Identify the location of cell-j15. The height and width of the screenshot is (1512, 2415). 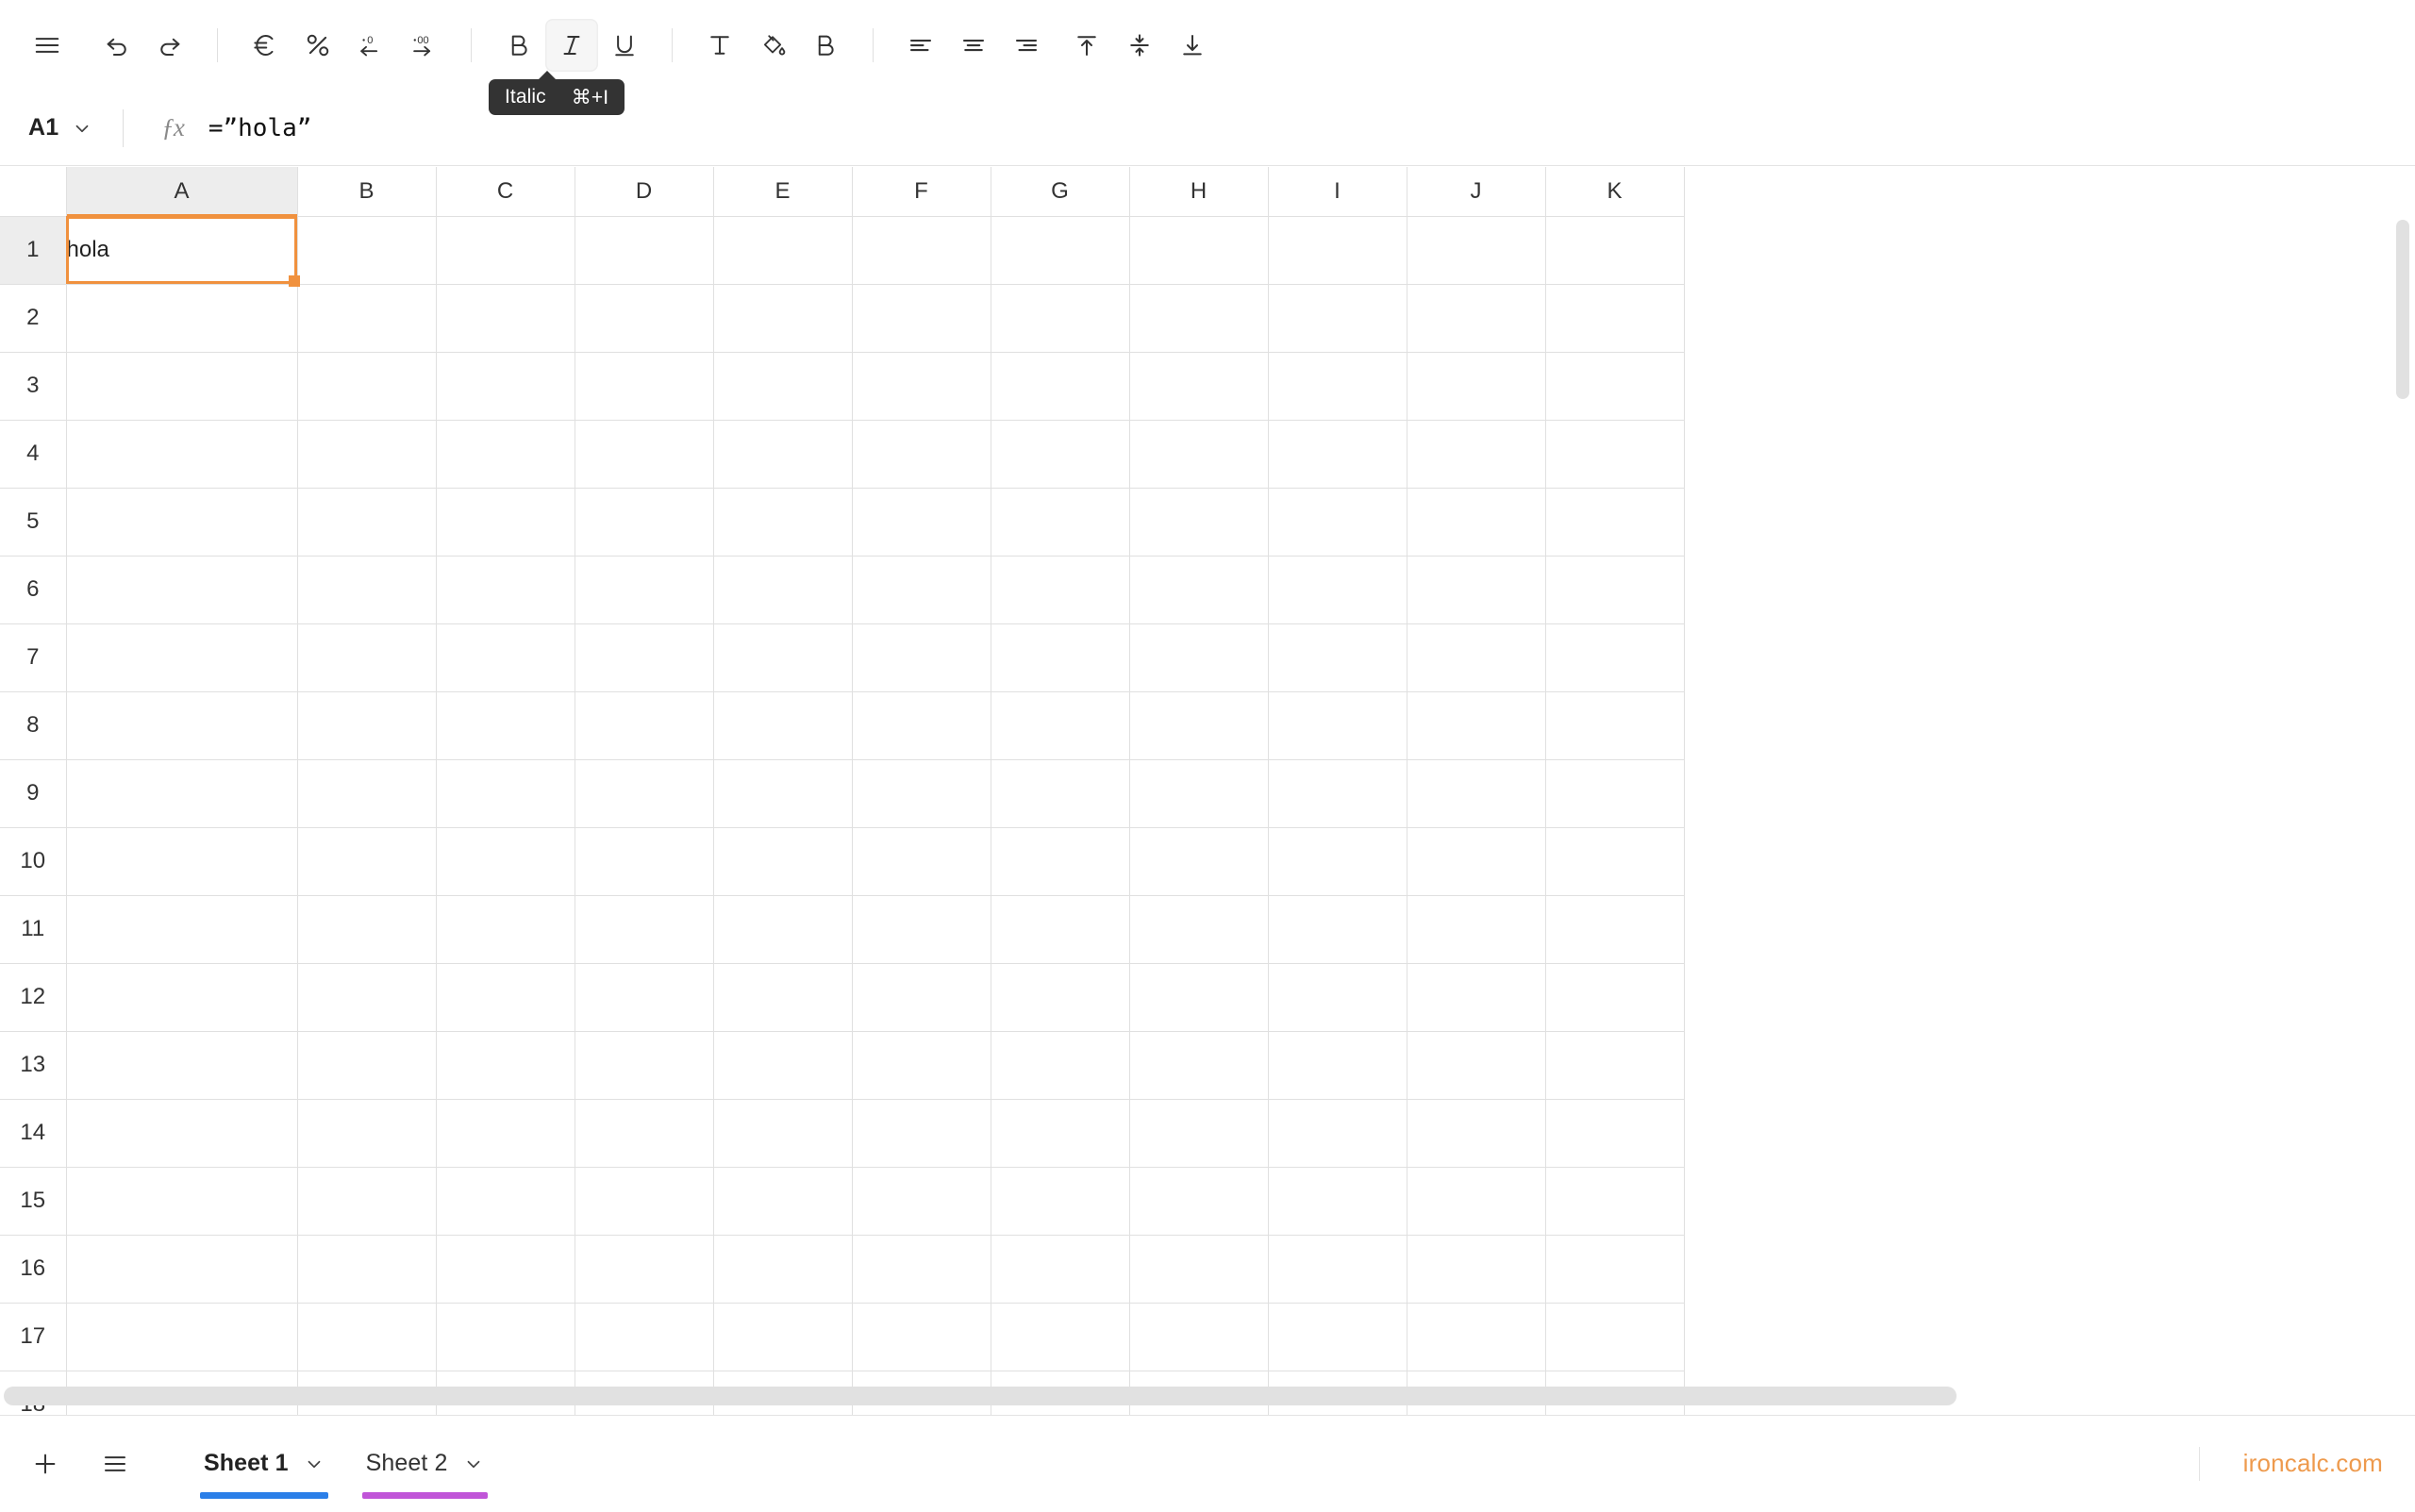
(1476, 1201).